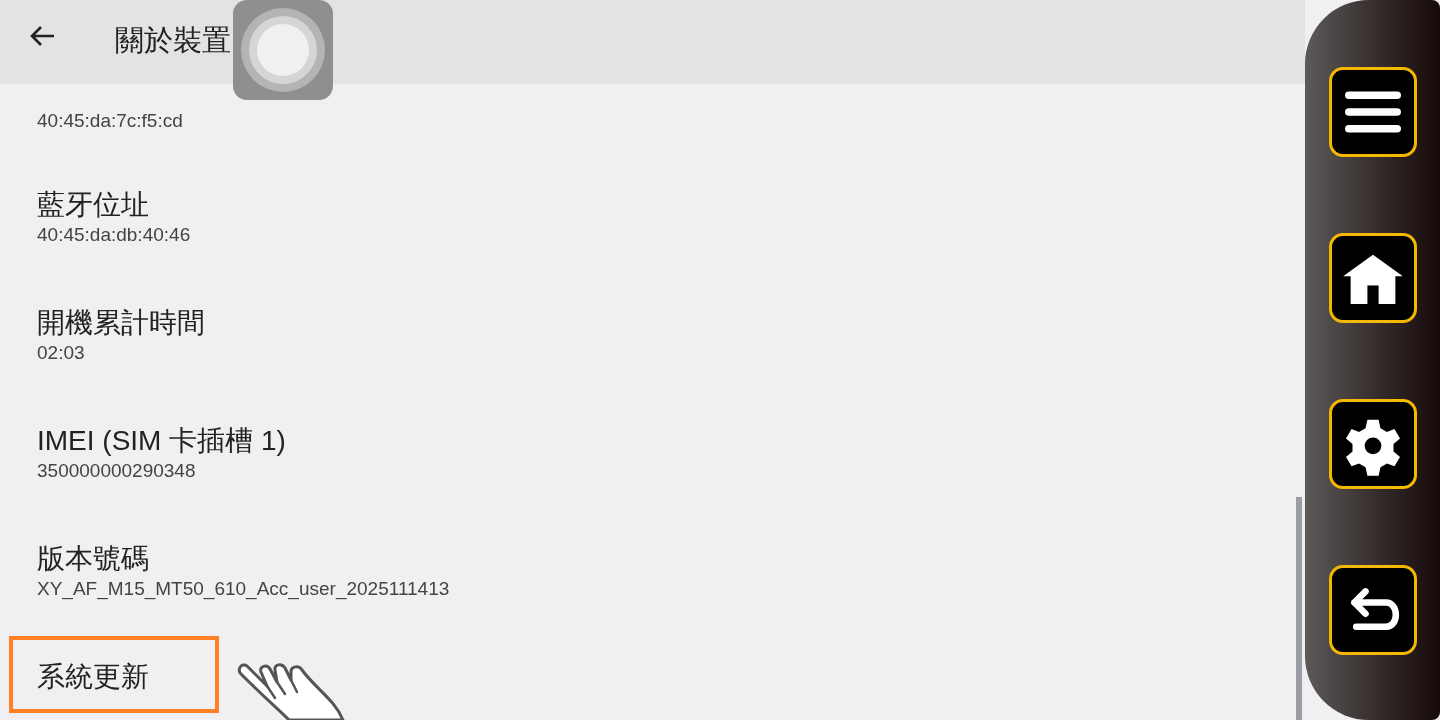 Image resolution: width=1440 pixels, height=720 pixels. Describe the element at coordinates (93, 559) in the screenshot. I see `item-title: 版本號碼` at that location.